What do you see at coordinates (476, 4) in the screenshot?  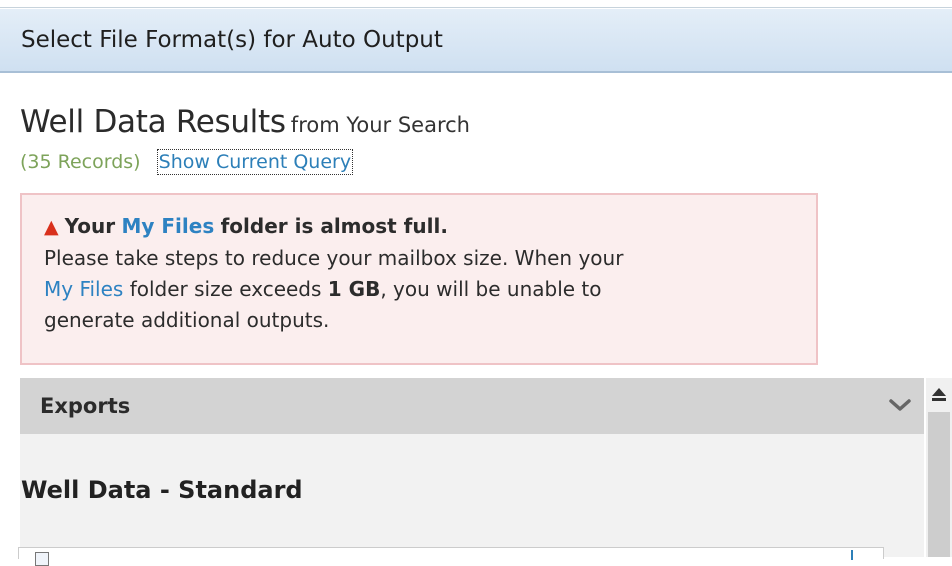 I see `window-top-edge` at bounding box center [476, 4].